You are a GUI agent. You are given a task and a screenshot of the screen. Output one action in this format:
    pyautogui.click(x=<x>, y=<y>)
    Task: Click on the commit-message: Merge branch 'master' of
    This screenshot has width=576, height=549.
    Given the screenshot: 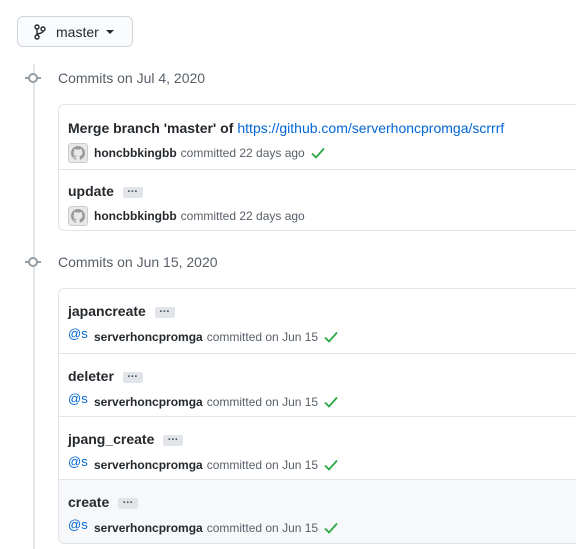 What is the action you would take?
    pyautogui.click(x=150, y=128)
    